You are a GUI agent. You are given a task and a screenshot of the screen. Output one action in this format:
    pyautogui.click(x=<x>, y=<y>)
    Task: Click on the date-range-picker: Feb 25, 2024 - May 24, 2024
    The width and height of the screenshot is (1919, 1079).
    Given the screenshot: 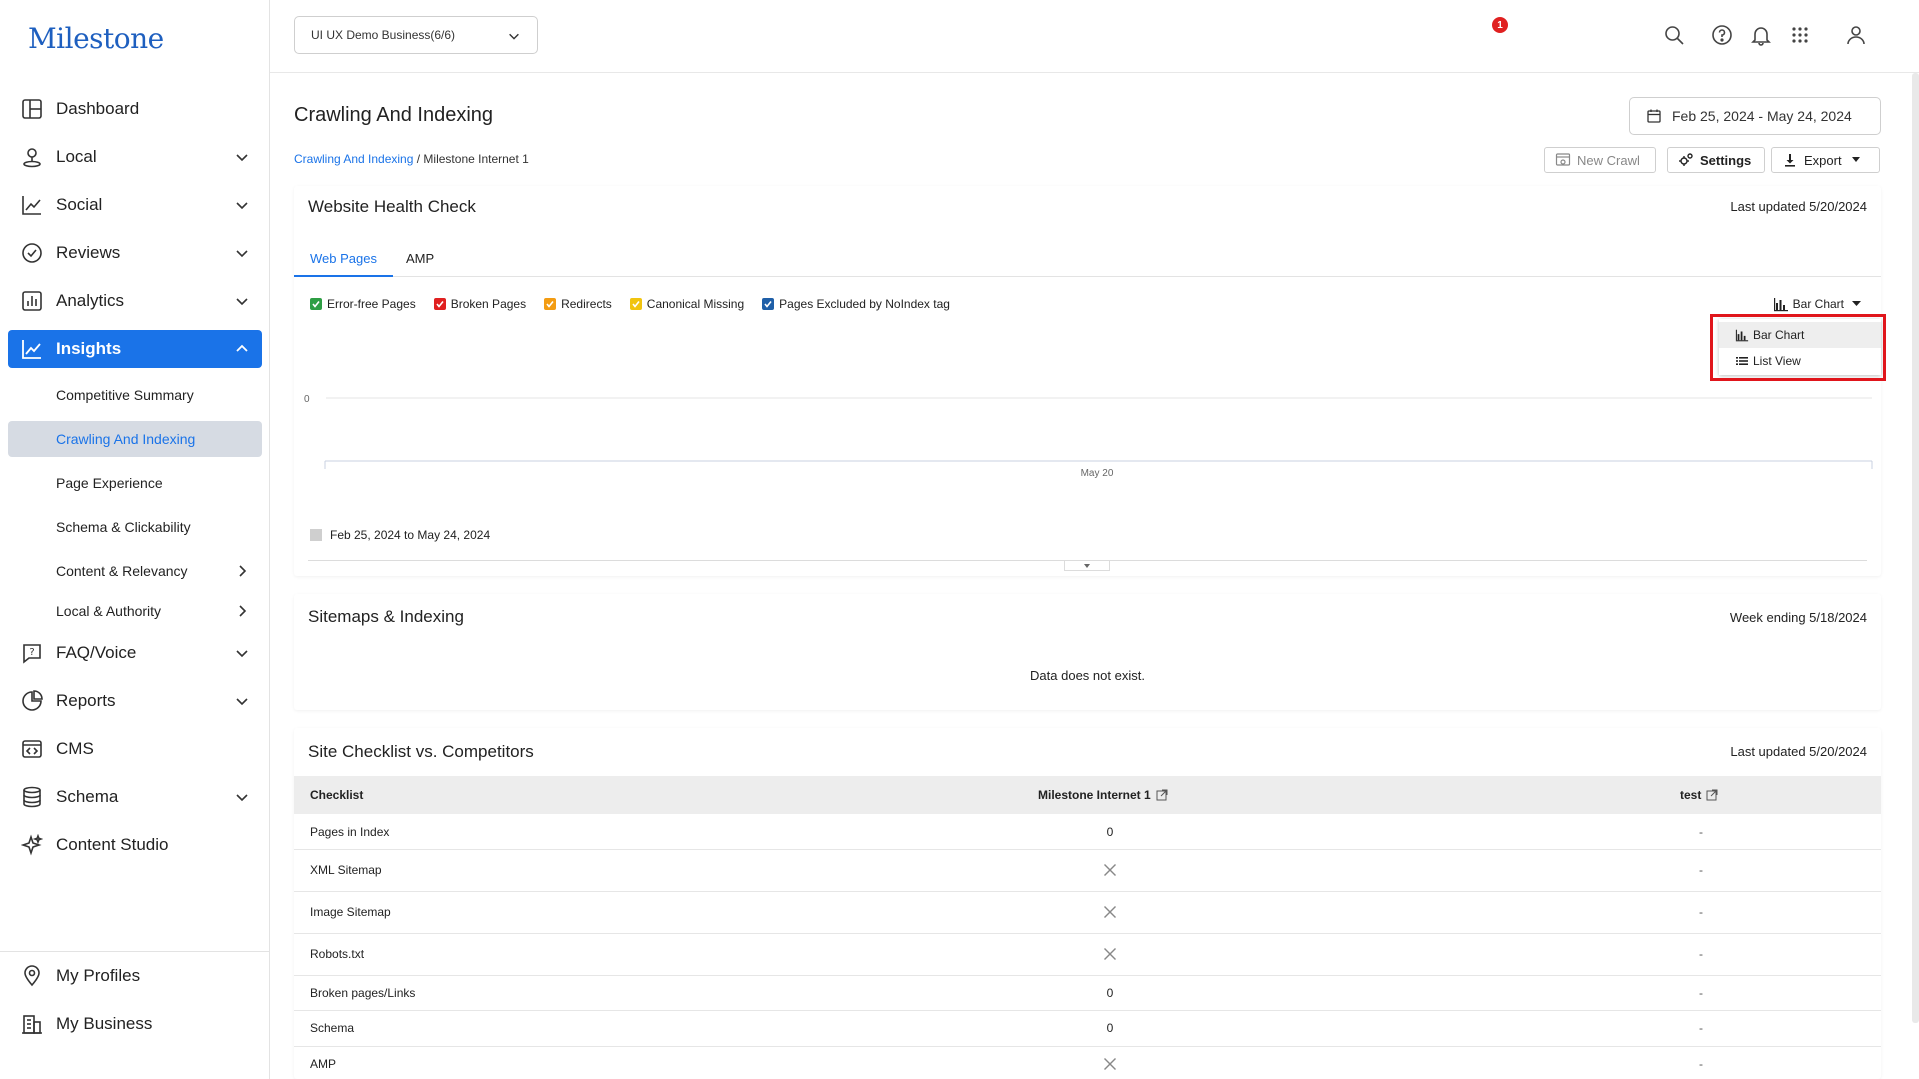 What is the action you would take?
    pyautogui.click(x=1755, y=116)
    